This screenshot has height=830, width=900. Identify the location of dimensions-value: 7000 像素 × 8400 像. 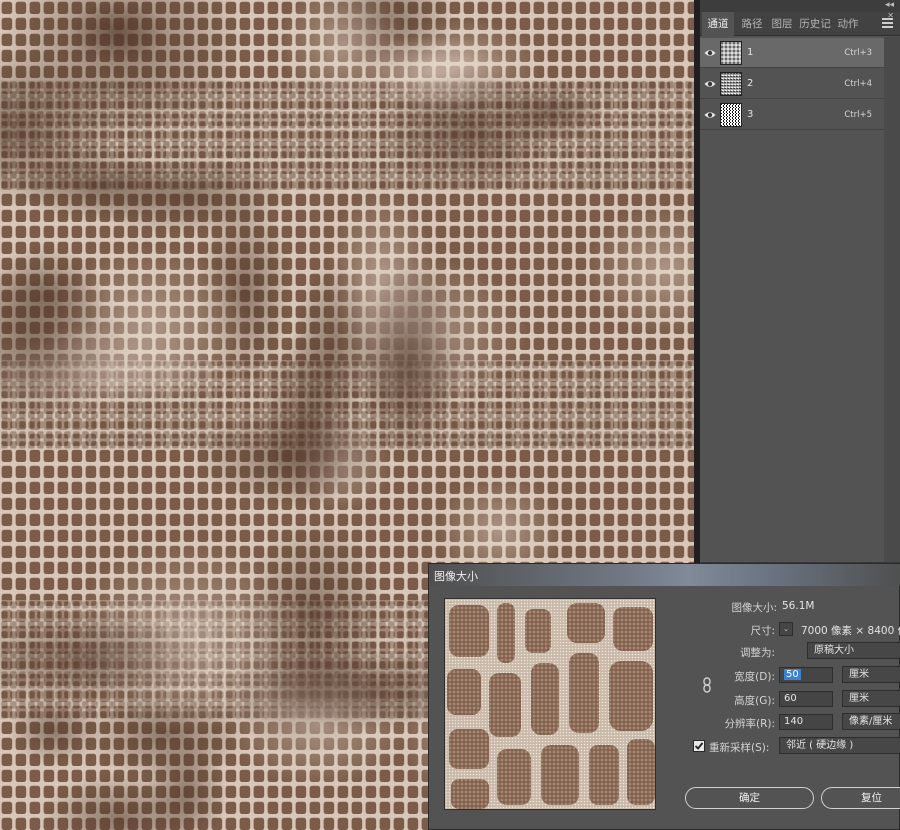
(850, 631).